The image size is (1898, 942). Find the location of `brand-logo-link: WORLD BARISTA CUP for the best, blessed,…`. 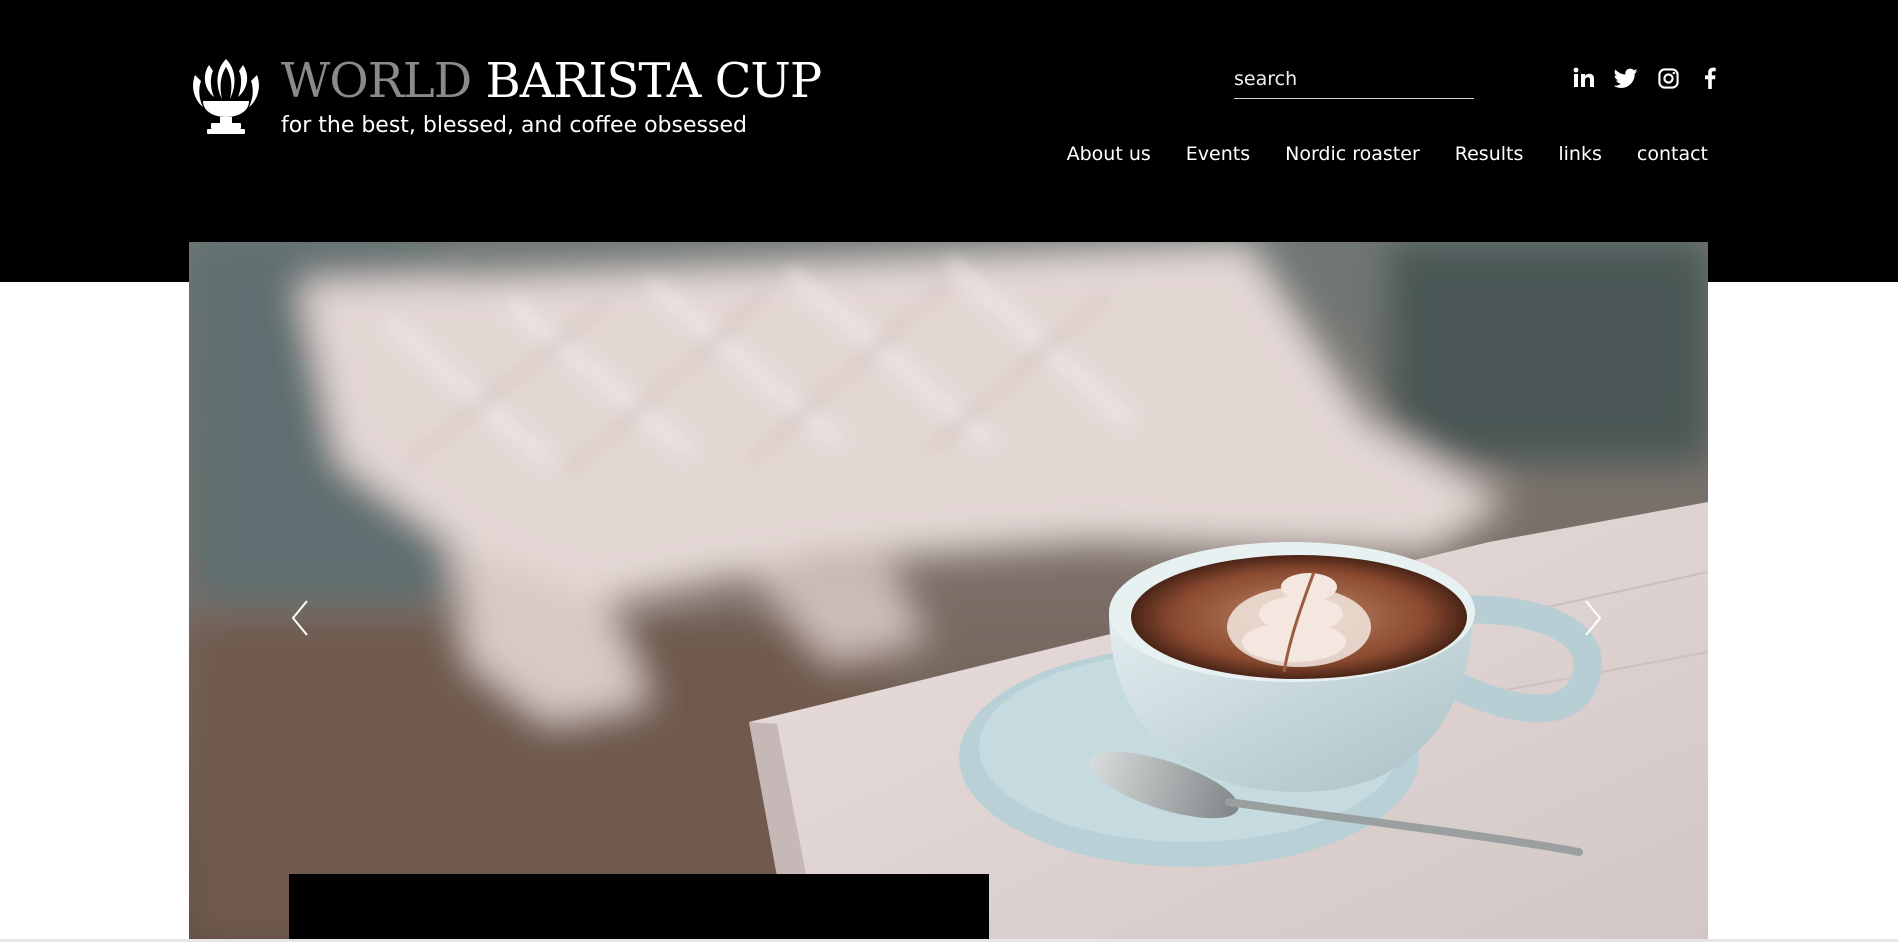

brand-logo-link: WORLD BARISTA CUP for the best, blessed,… is located at coordinates (505, 97).